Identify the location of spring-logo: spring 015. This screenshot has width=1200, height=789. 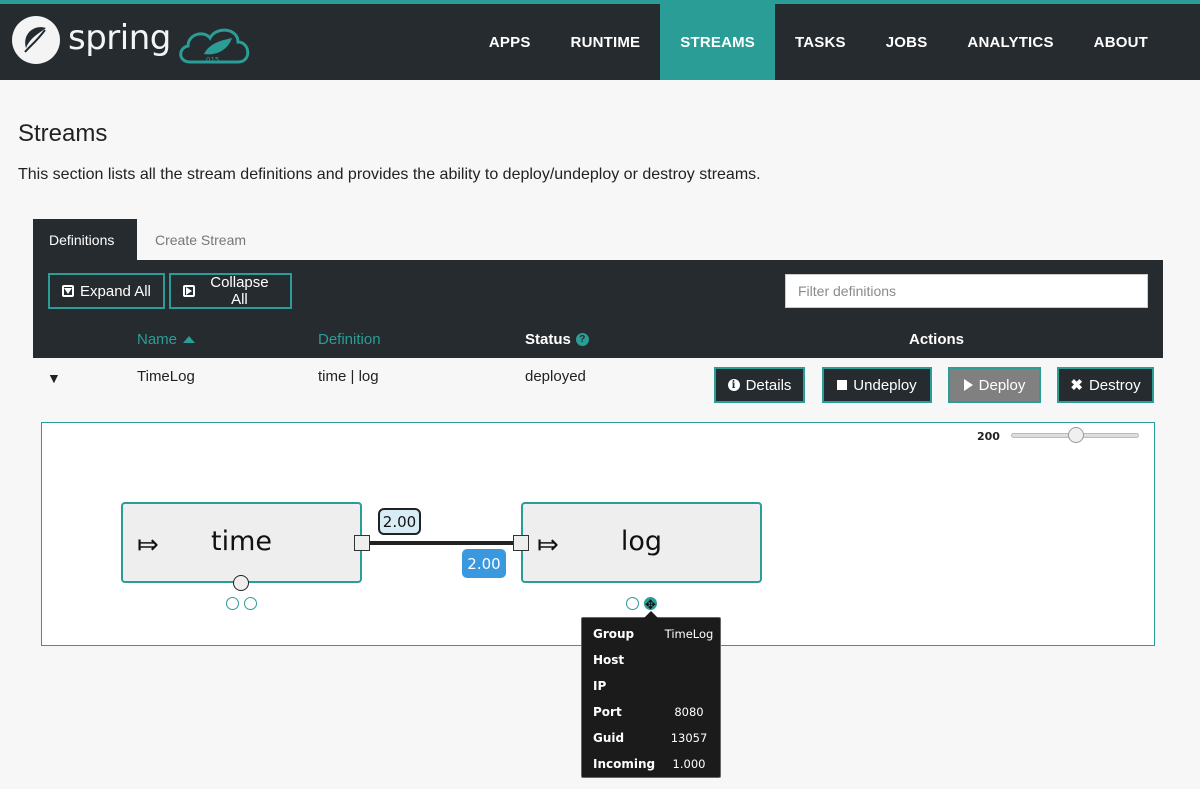
(132, 42).